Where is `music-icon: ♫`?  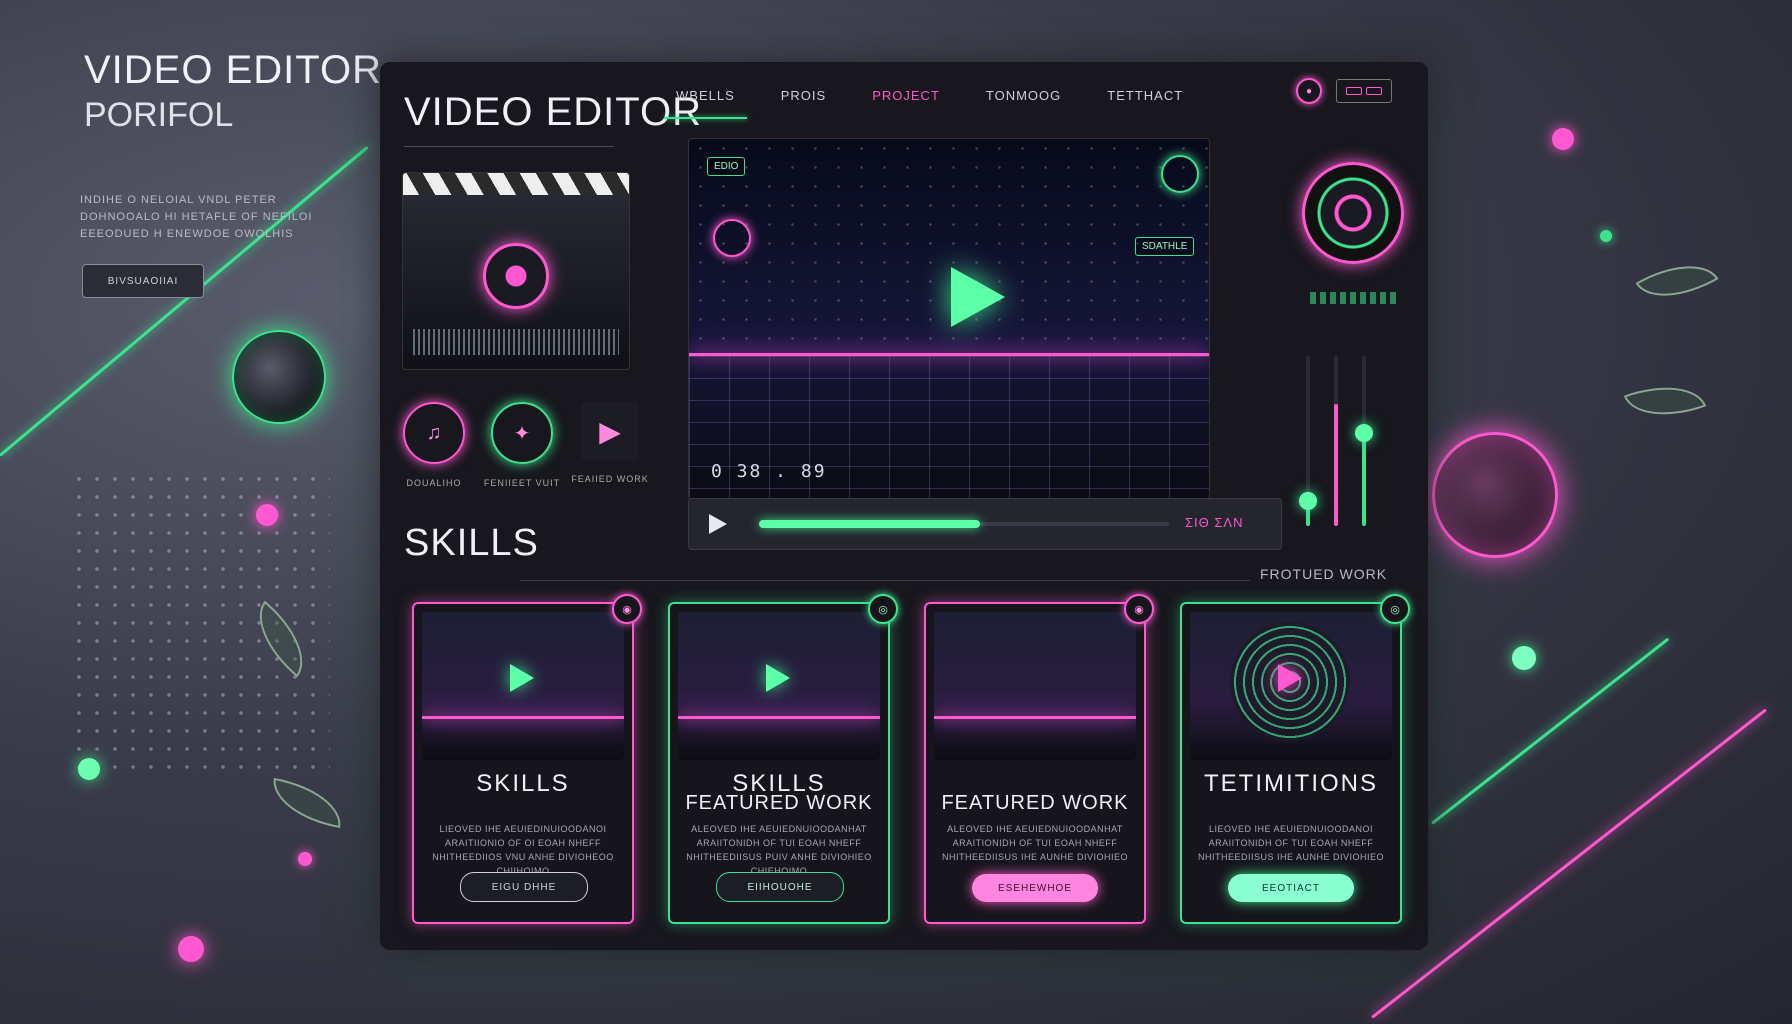 music-icon: ♫ is located at coordinates (434, 433).